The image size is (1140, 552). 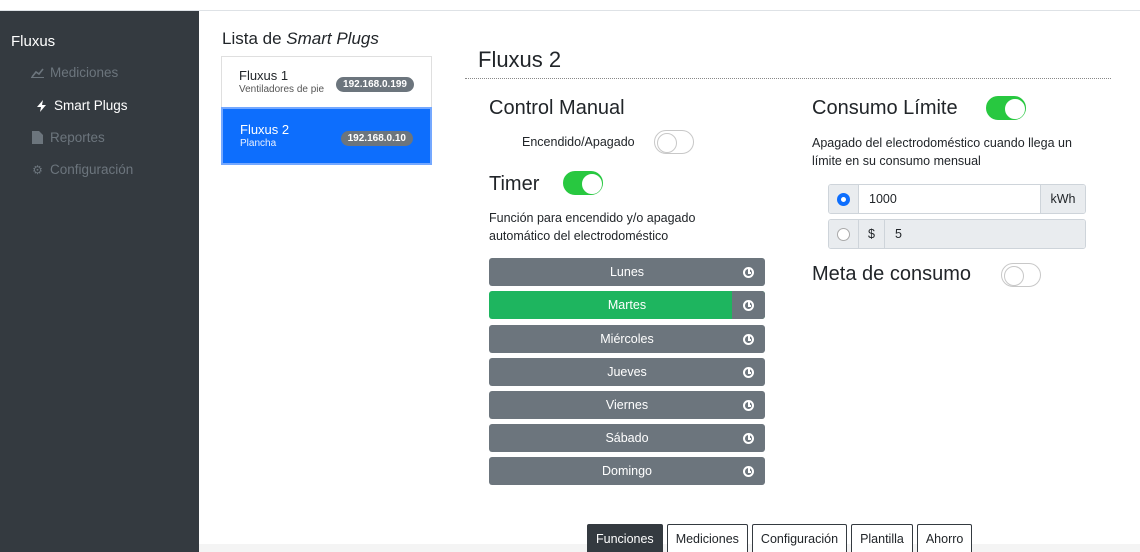 I want to click on day-label: Sábado, so click(x=627, y=438).